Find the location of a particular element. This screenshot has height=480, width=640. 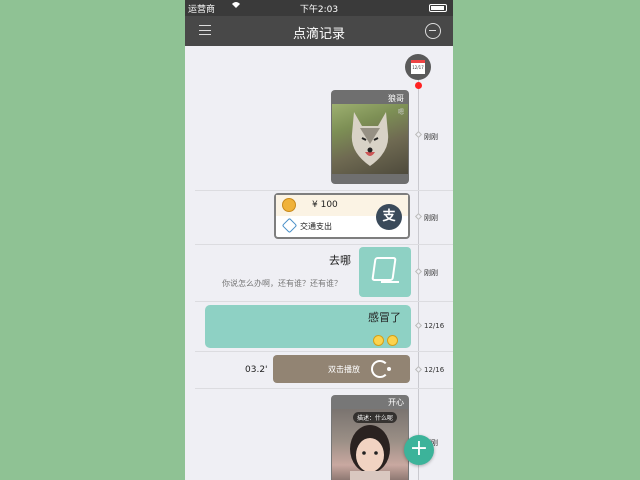

today-dot is located at coordinates (418, 85).